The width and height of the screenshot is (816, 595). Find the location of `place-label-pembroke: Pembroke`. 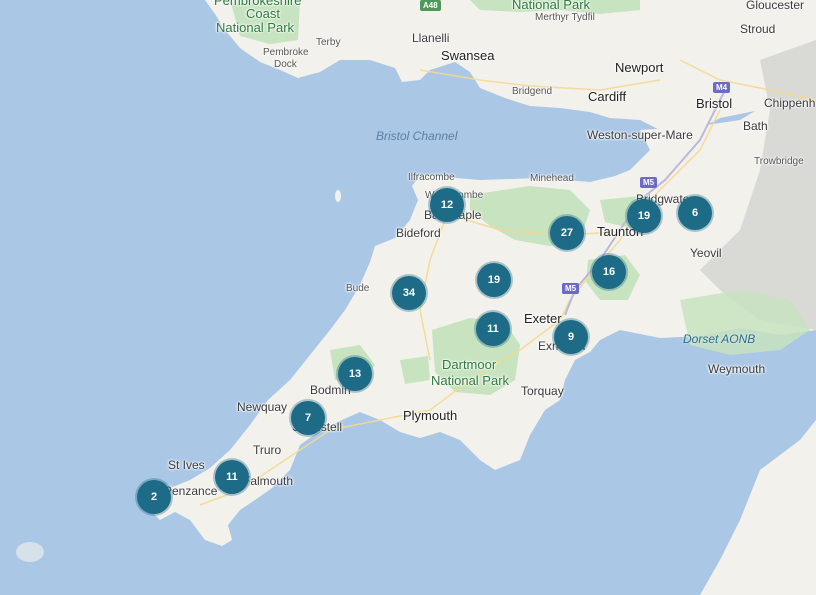

place-label-pembroke: Pembroke is located at coordinates (286, 52).